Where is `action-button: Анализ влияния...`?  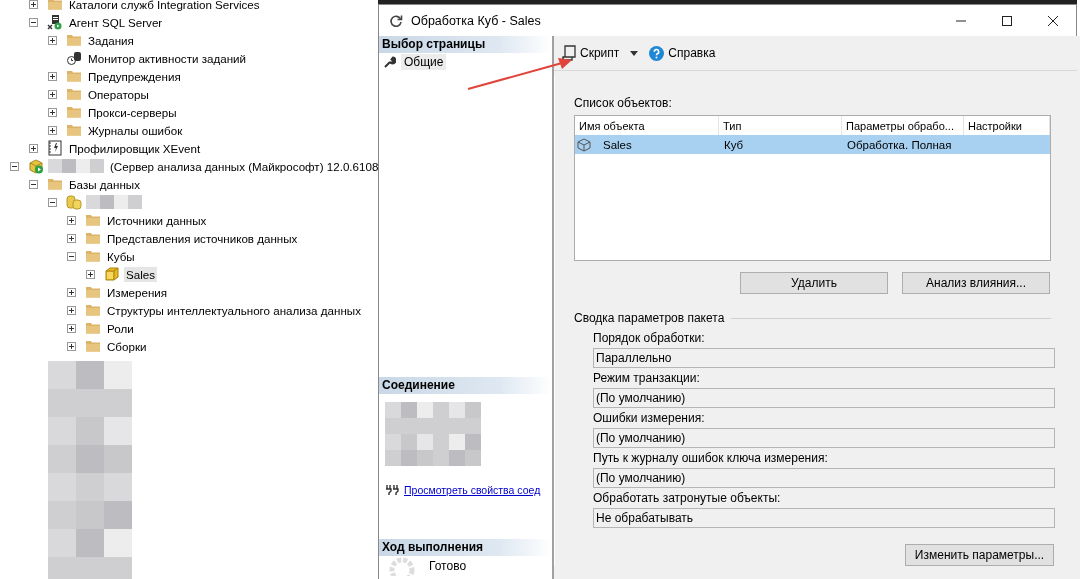 action-button: Анализ влияния... is located at coordinates (976, 283).